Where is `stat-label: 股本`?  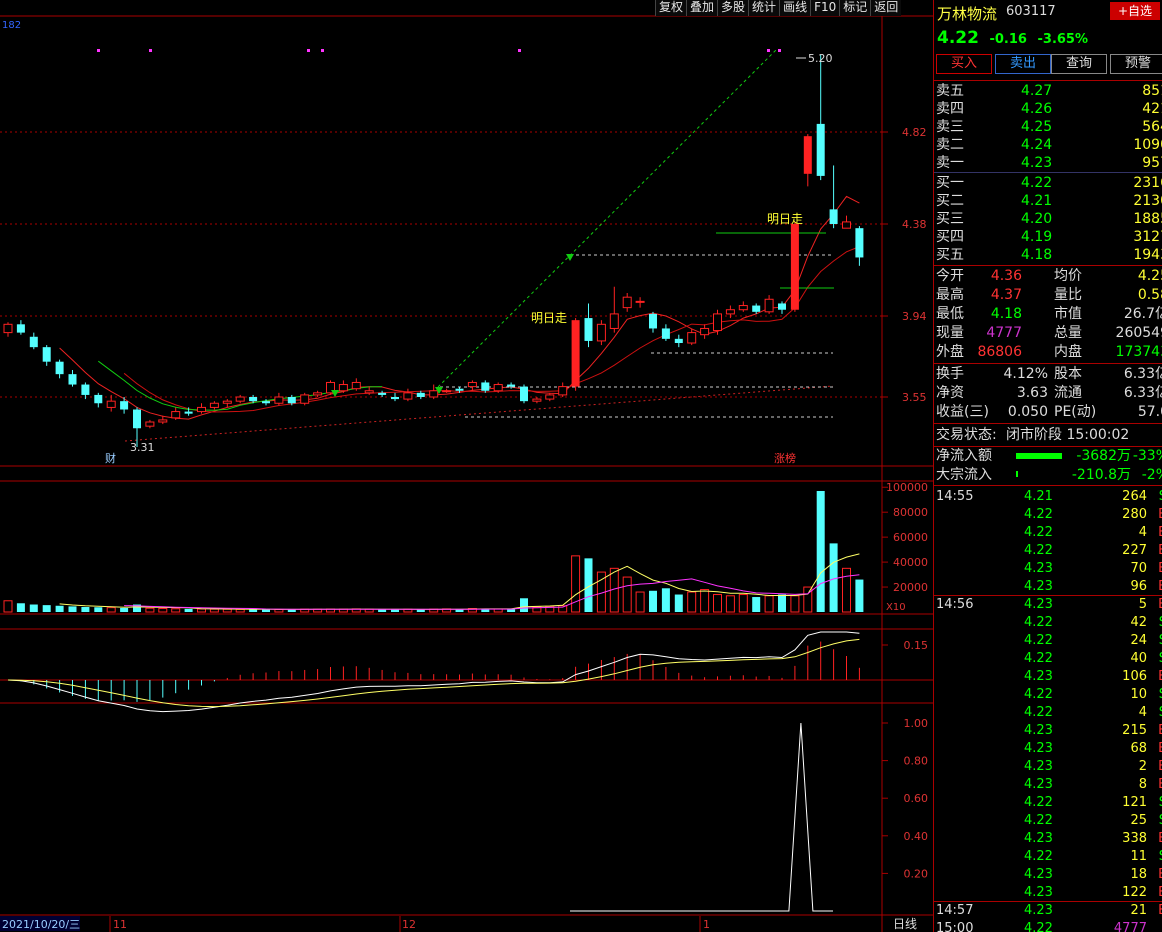
stat-label: 股本 is located at coordinates (1068, 374).